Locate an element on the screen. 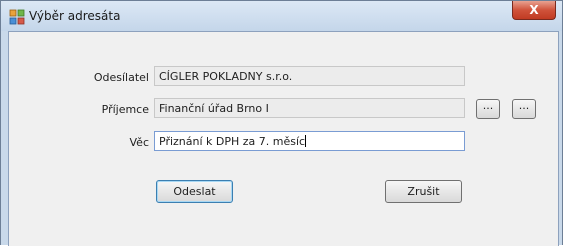 The image size is (565, 246). recipient-field: Finanční úřad Brno I is located at coordinates (309, 108).